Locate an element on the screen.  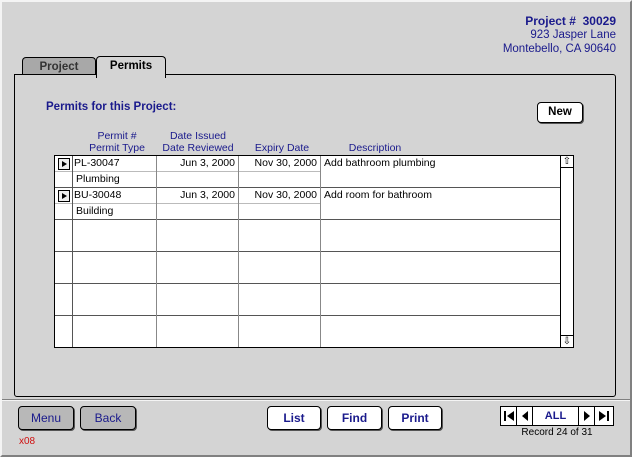
permit-number: PL-30047 is located at coordinates (97, 163).